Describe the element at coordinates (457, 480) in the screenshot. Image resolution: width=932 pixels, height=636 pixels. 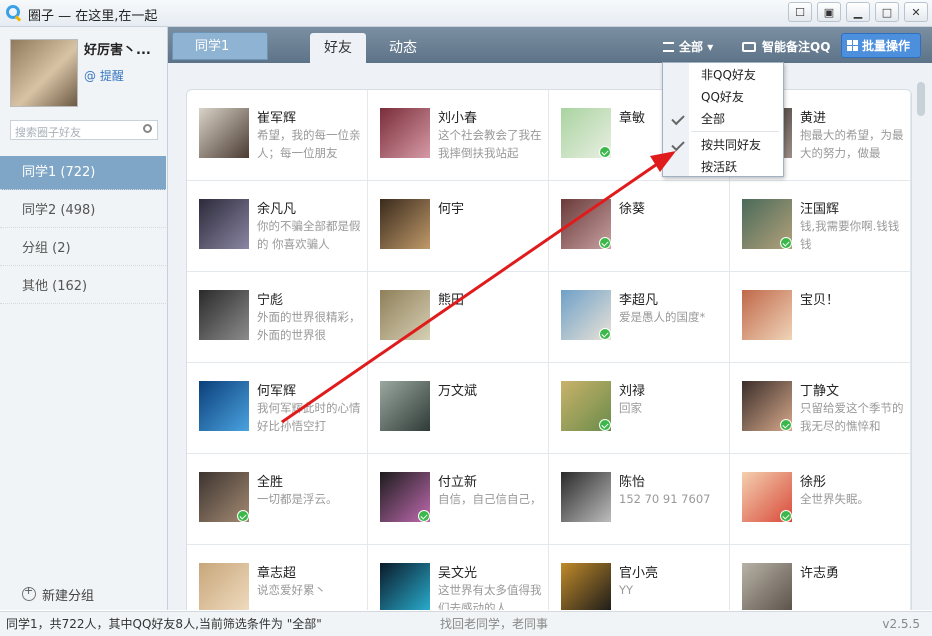
I see `friend-name: 付立新` at that location.